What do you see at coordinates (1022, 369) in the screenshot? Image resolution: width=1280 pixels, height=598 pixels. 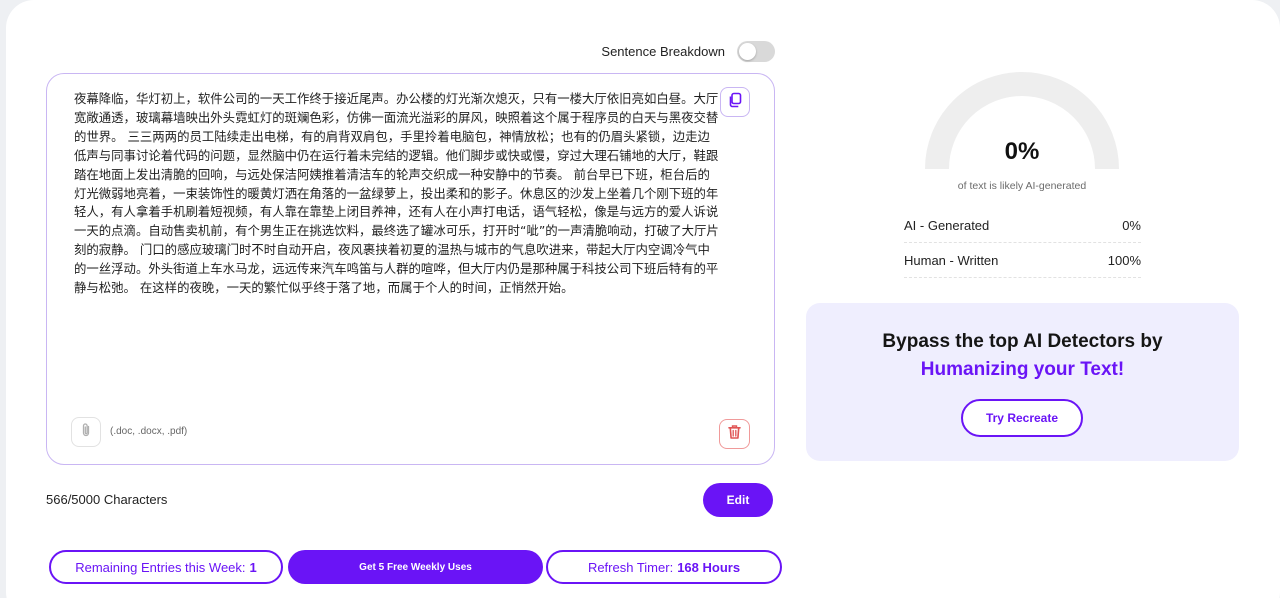 I see `promo-highlight: Humanizing your Text!` at bounding box center [1022, 369].